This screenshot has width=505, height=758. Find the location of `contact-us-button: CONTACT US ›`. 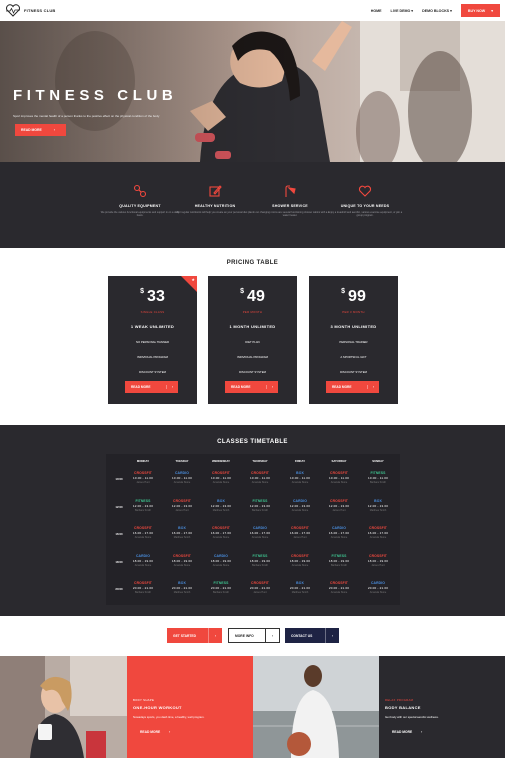

contact-us-button: CONTACT US › is located at coordinates (312, 635).